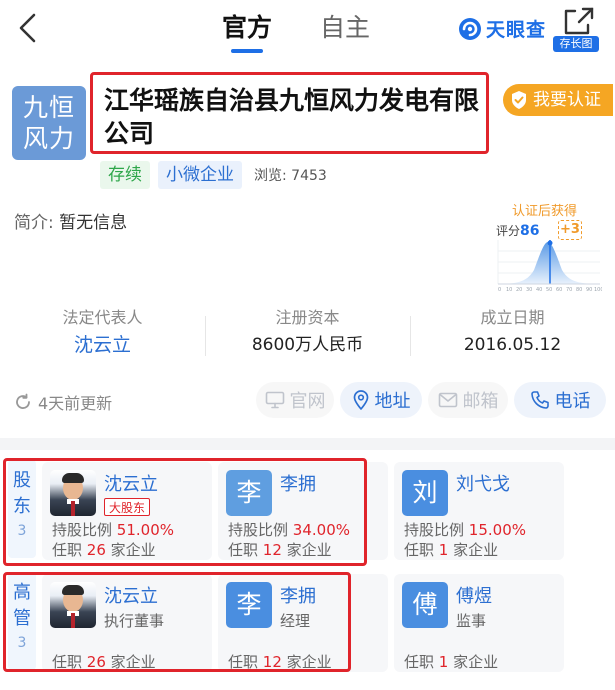 The image size is (615, 690). Describe the element at coordinates (360, 400) in the screenshot. I see `location-pin-icon` at that location.